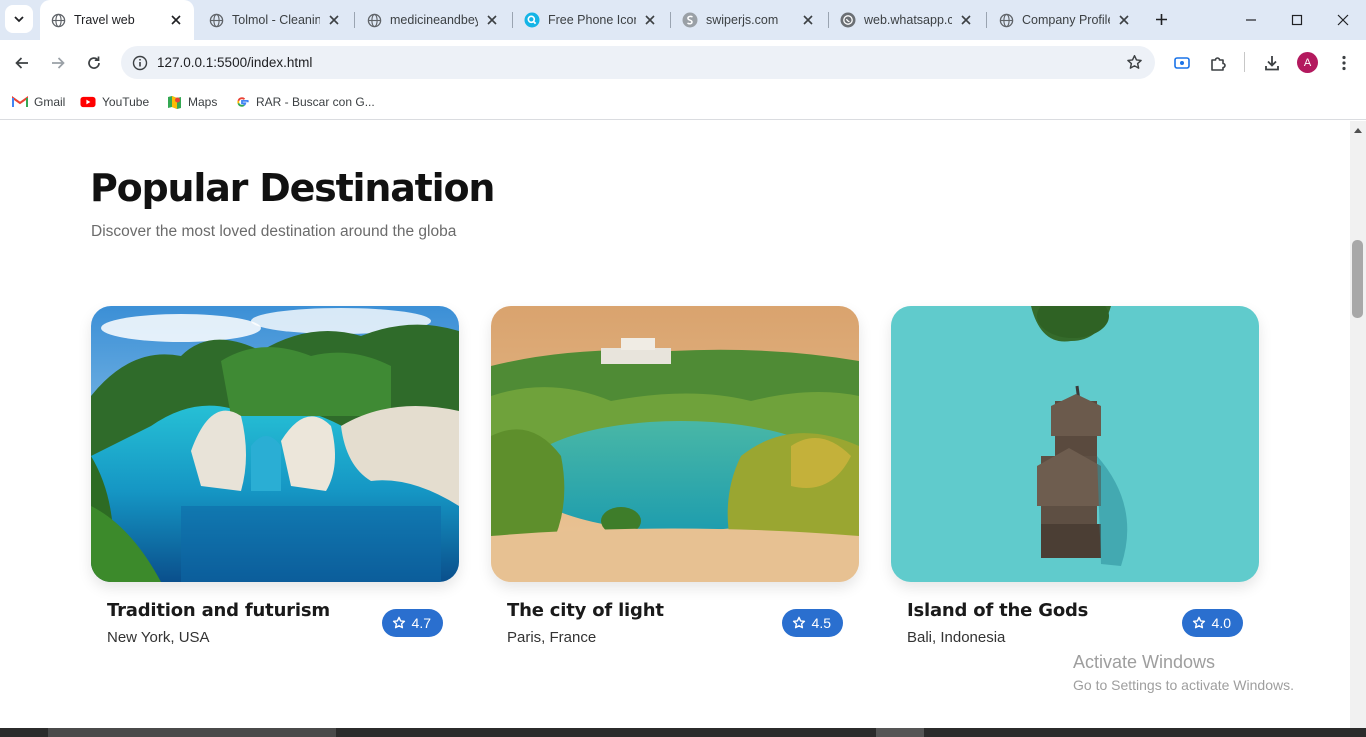 Image resolution: width=1366 pixels, height=737 pixels. I want to click on destination-card: Island of the Gods Bali, Indonesia 4.0, so click(1075, 478).